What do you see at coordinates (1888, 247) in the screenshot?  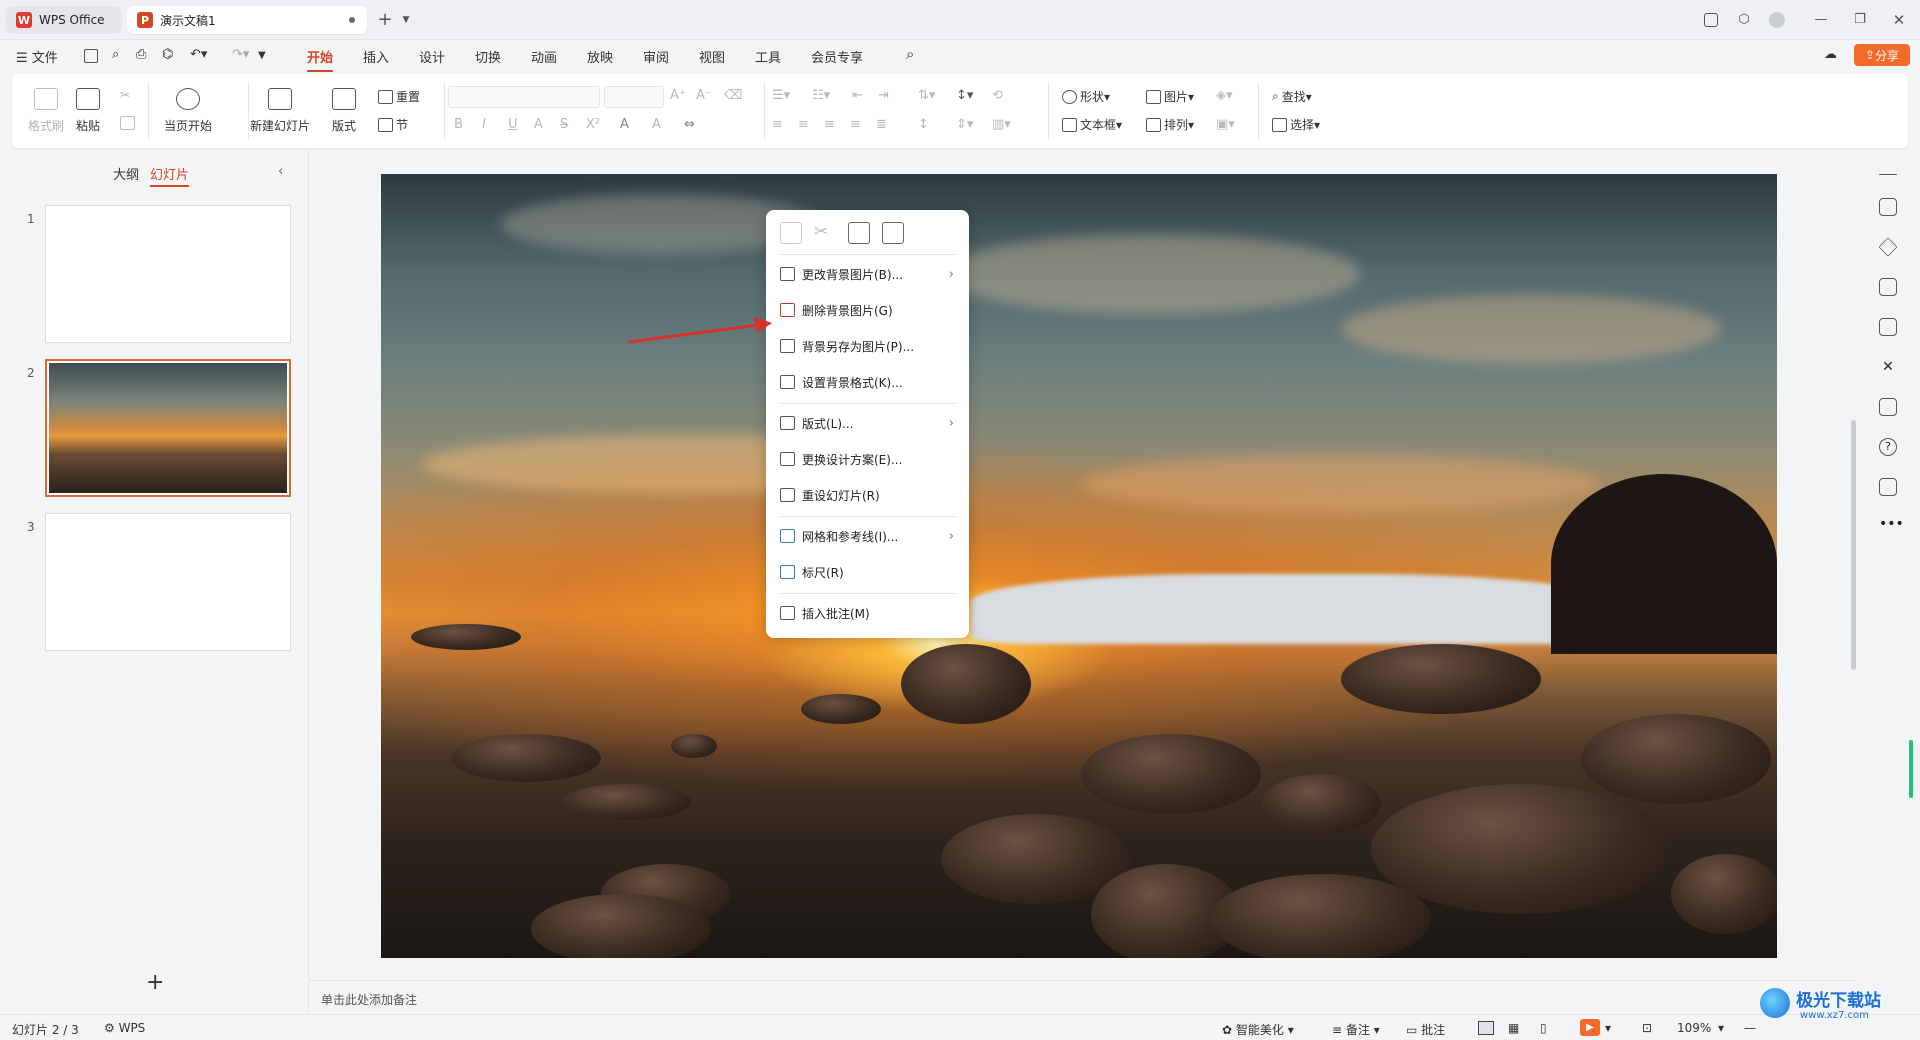 I see `star-icon` at bounding box center [1888, 247].